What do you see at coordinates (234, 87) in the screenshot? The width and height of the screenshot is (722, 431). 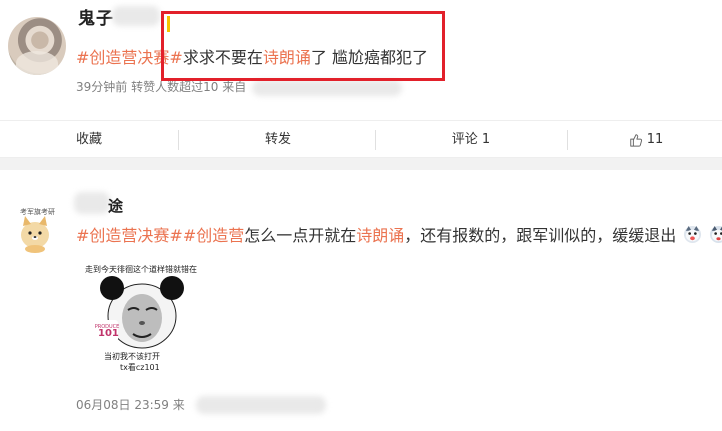 I see `source-label: 来自` at bounding box center [234, 87].